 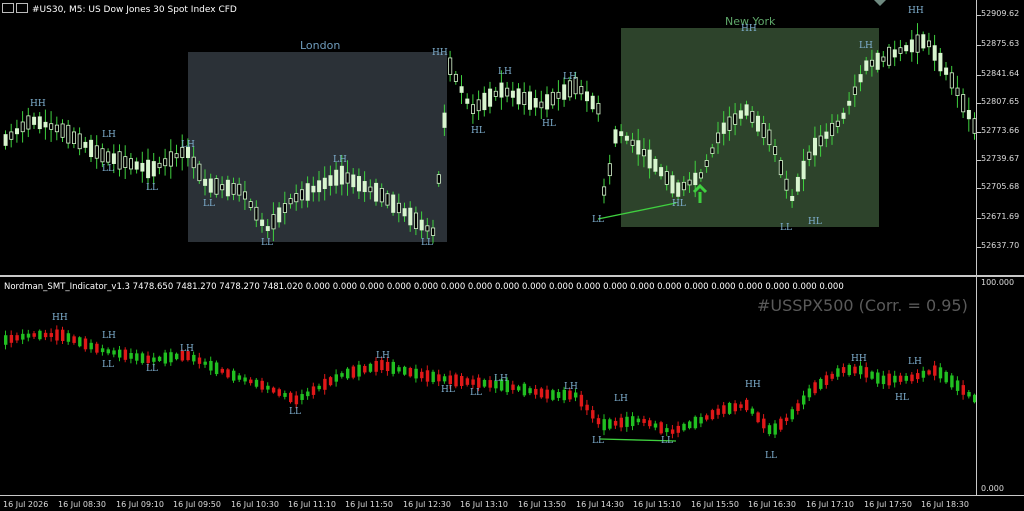 What do you see at coordinates (1000, 386) in the screenshot?
I see `indicator-axis: 100.000 0.000` at bounding box center [1000, 386].